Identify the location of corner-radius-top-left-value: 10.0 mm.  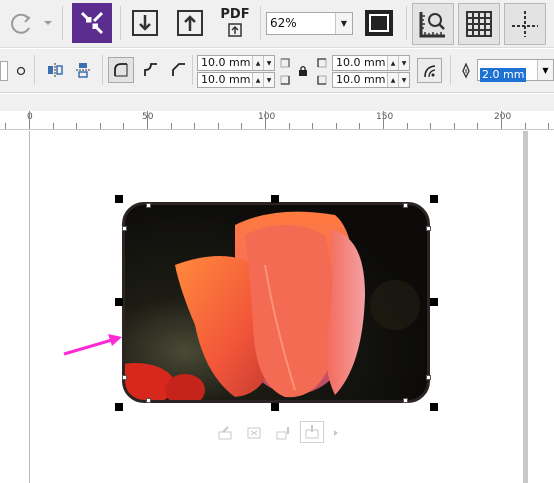
(225, 63).